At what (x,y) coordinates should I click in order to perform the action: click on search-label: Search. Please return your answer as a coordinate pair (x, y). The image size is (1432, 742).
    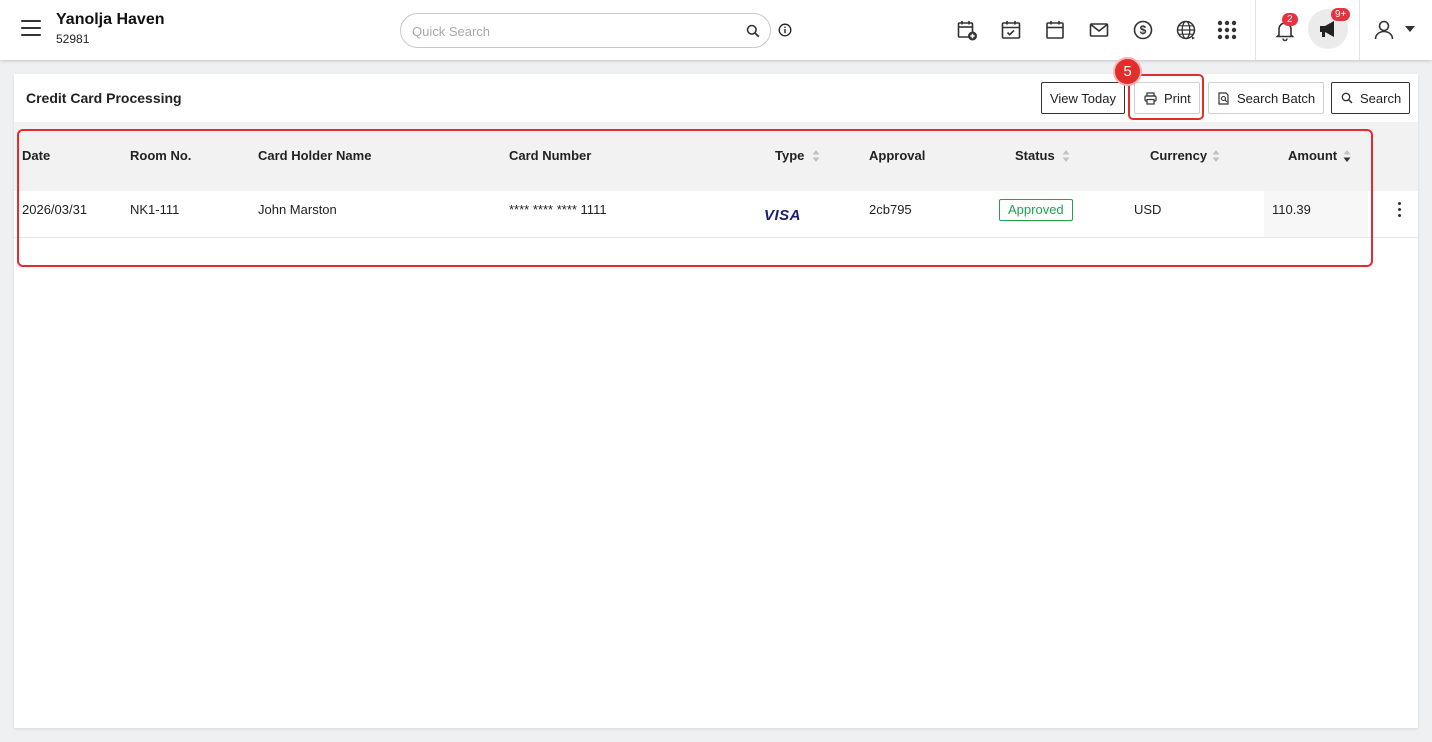
    Looking at the image, I should click on (1381, 98).